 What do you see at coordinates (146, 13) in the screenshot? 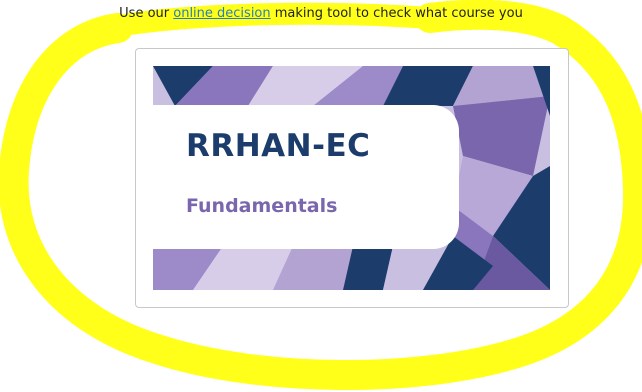
I see `intro-text-before: Use our` at bounding box center [146, 13].